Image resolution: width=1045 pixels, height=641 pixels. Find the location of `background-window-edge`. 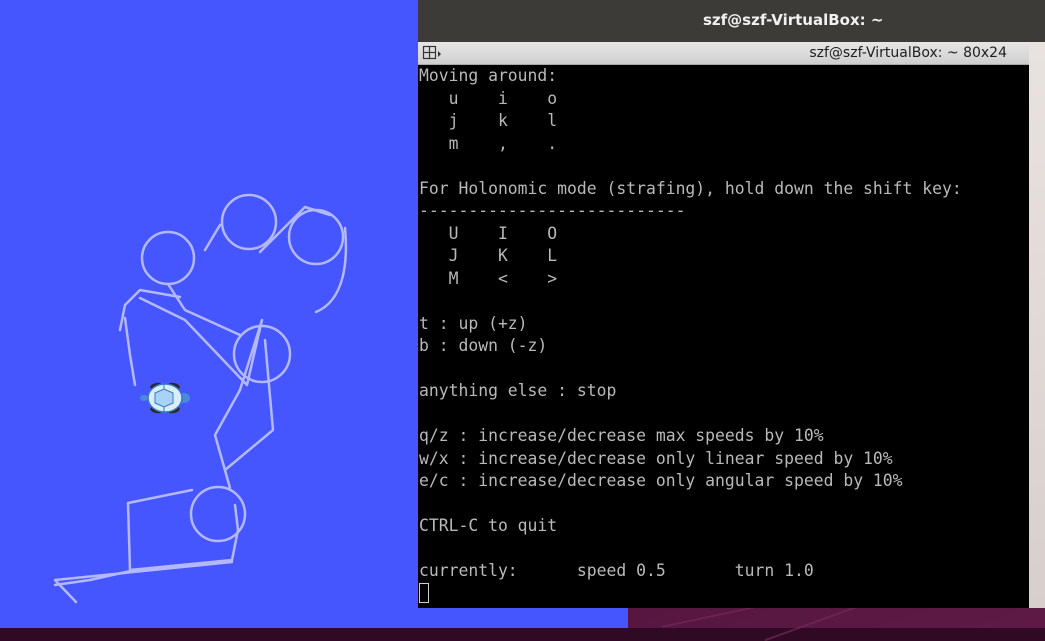

background-window-edge is located at coordinates (1037, 325).